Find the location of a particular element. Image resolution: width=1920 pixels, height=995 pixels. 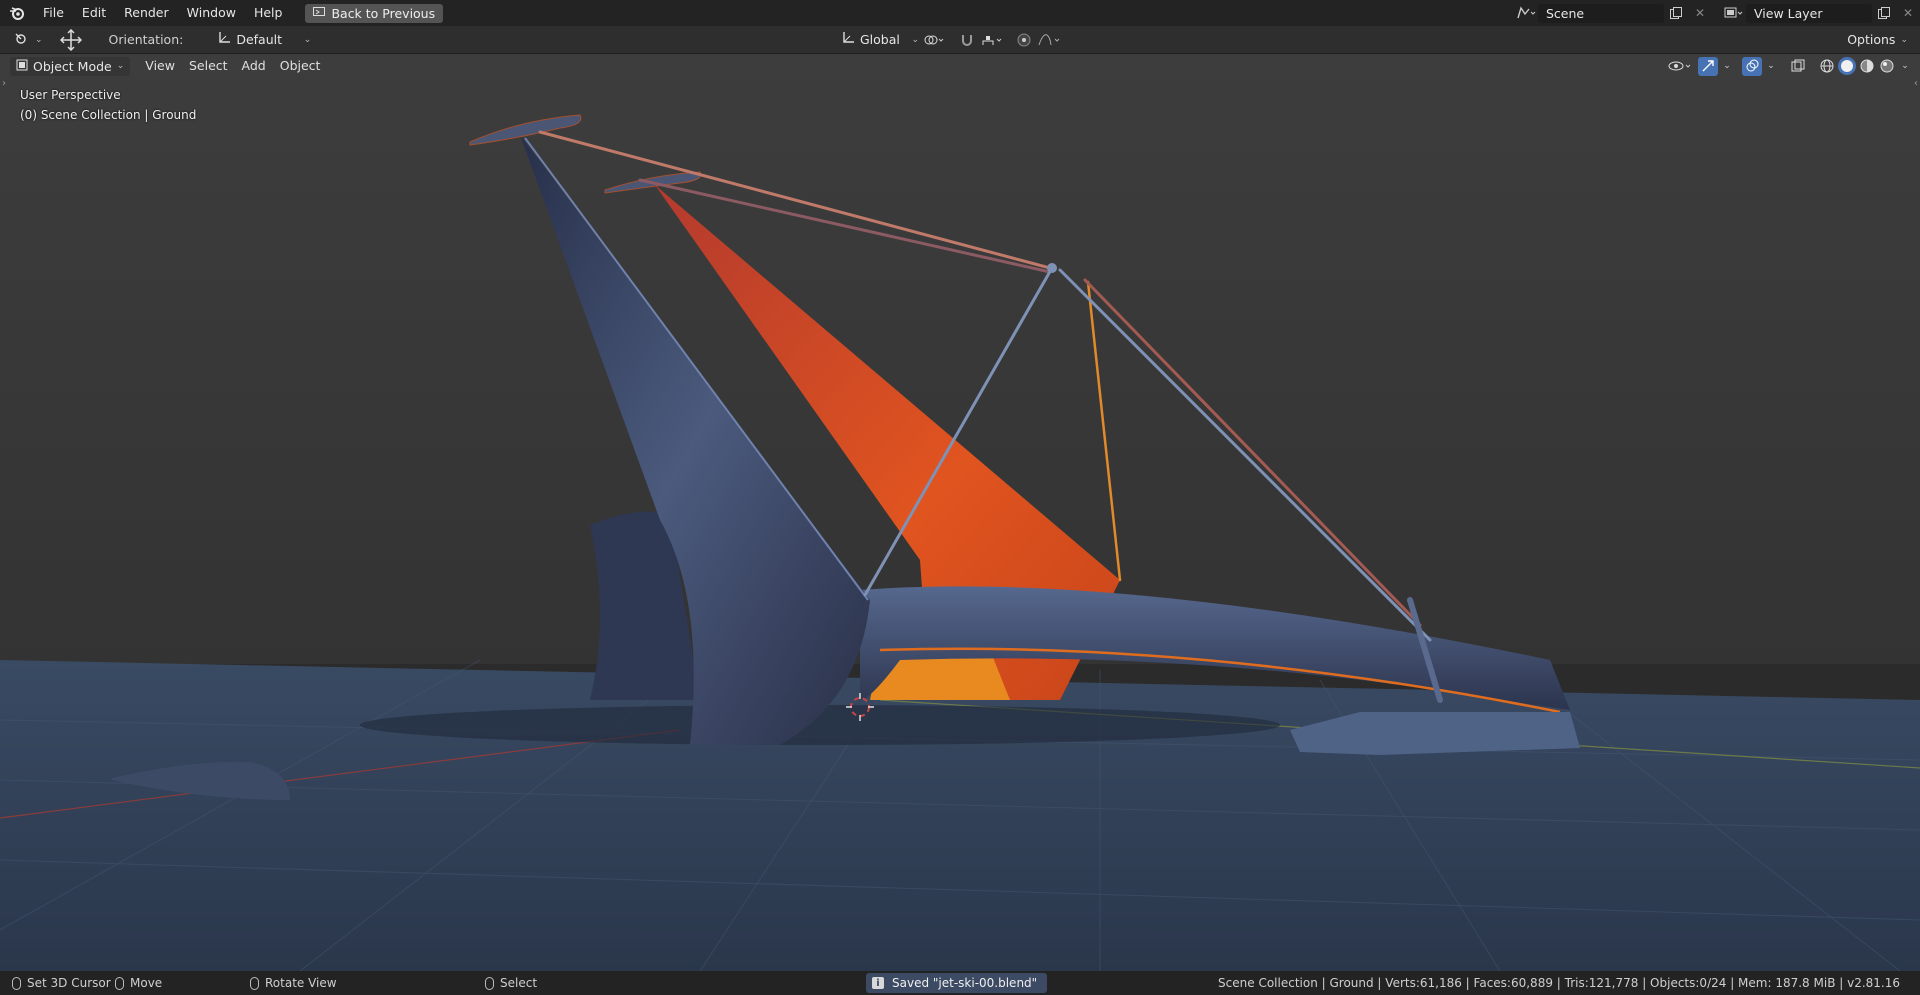

hint-rotate-view: Rotate View is located at coordinates (293, 983).